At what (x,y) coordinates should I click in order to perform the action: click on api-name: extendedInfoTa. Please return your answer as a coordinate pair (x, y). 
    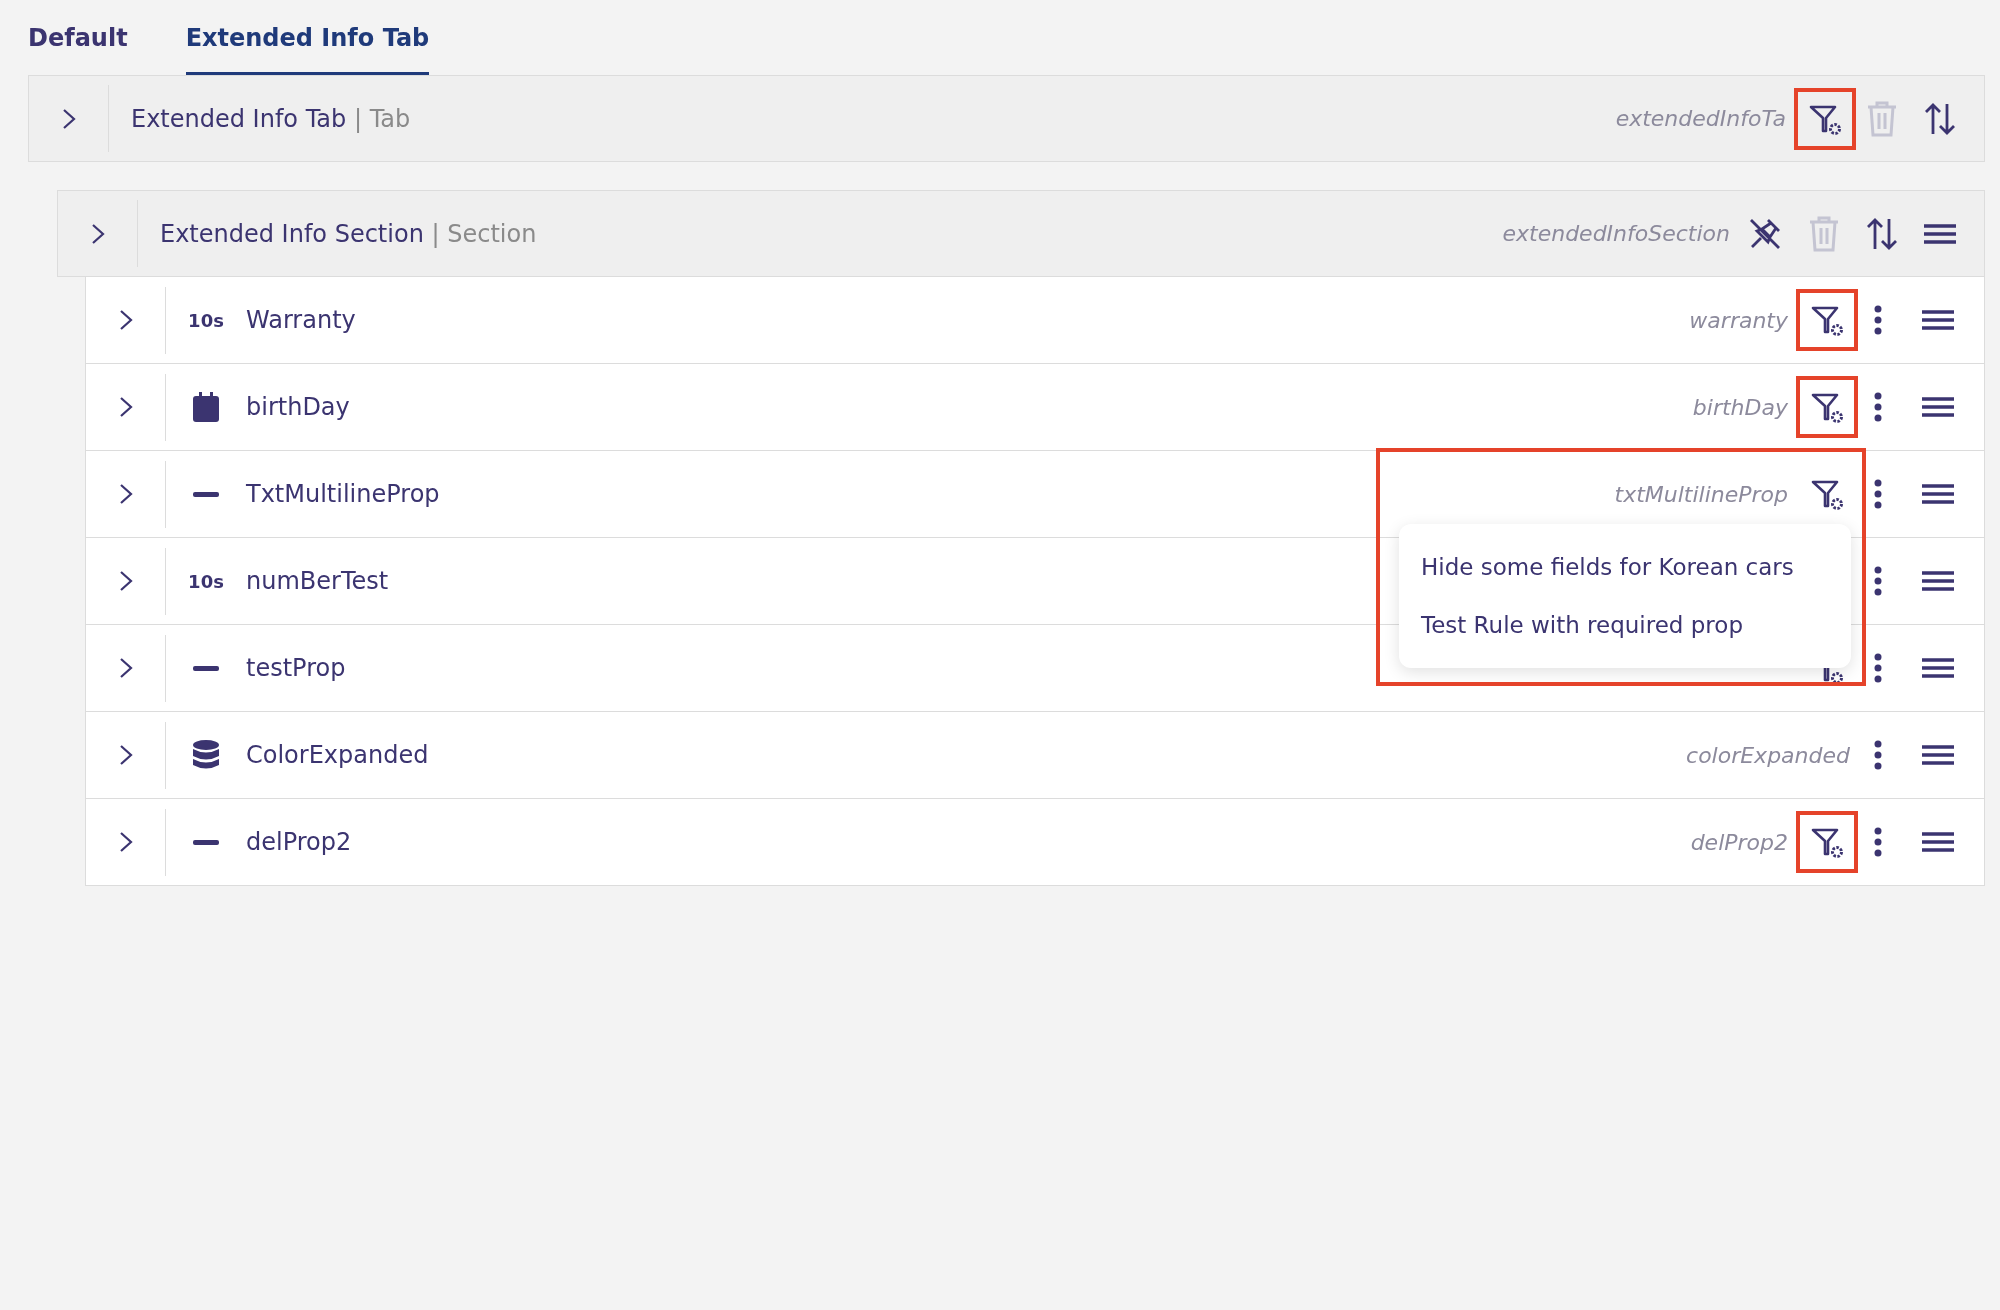
    Looking at the image, I should click on (1700, 118).